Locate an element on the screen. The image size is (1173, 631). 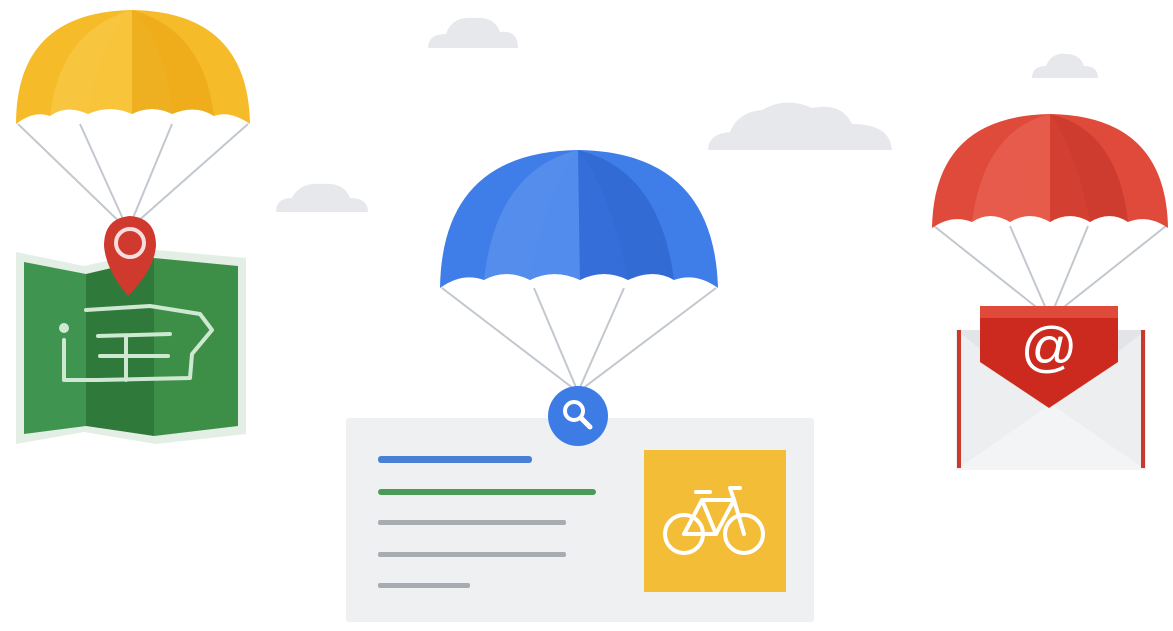
result-url-line is located at coordinates (487, 492).